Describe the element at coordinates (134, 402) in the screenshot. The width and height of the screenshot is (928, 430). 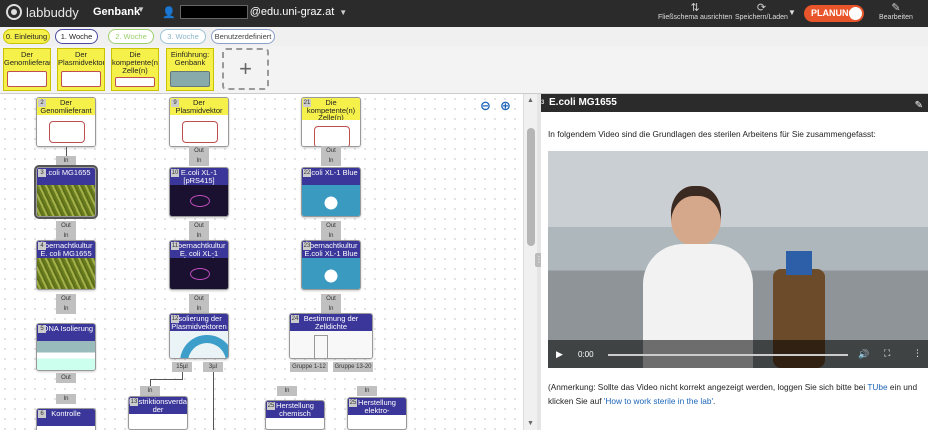
I see `node-number: 13` at that location.